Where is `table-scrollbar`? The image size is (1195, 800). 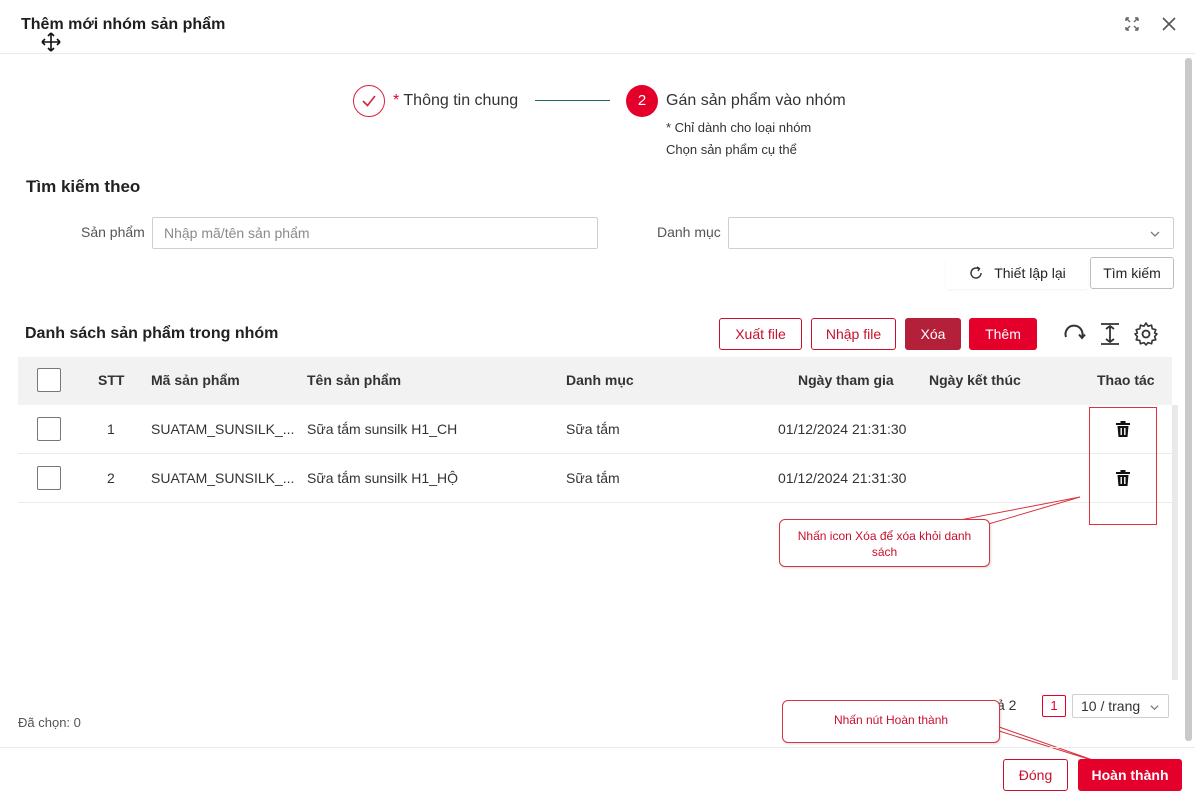 table-scrollbar is located at coordinates (1175, 542).